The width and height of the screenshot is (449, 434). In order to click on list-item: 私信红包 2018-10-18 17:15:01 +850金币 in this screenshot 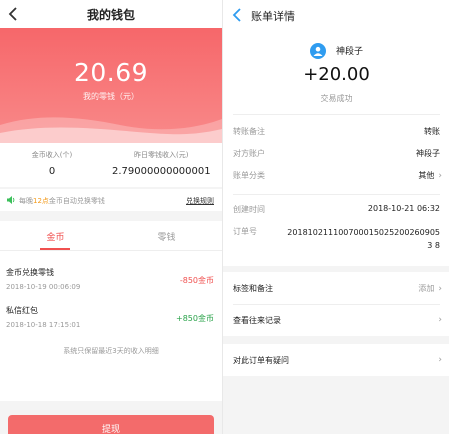, I will do `click(111, 317)`.